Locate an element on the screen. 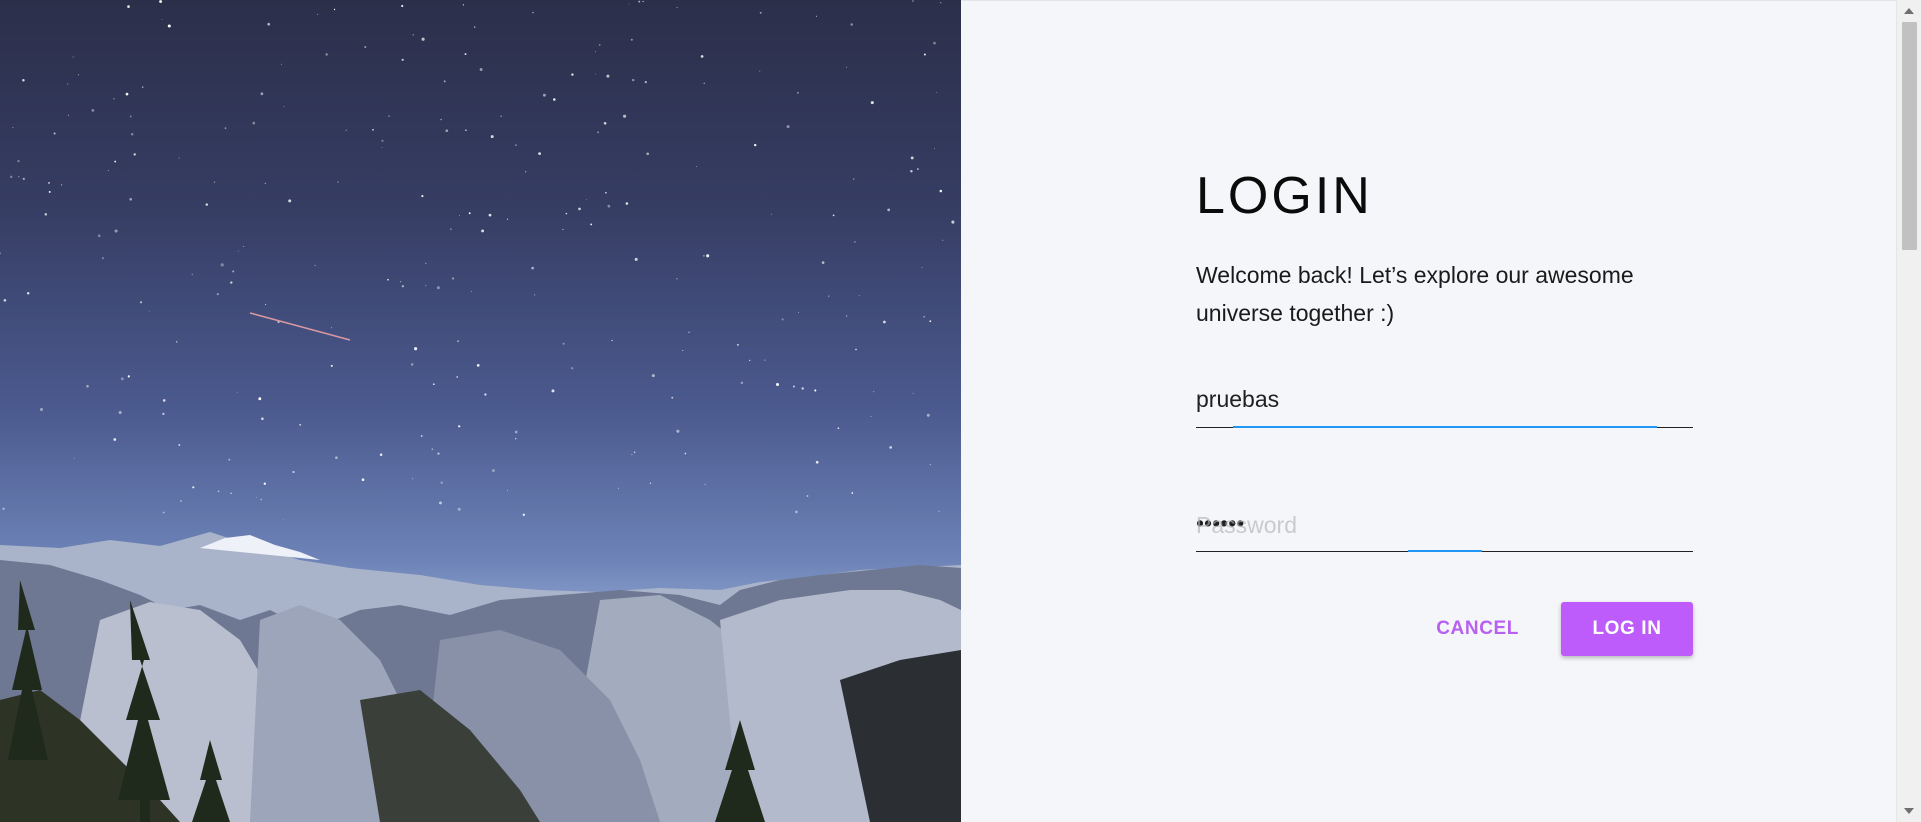 The width and height of the screenshot is (1921, 822). page-title: LOGIN is located at coordinates (1284, 196).